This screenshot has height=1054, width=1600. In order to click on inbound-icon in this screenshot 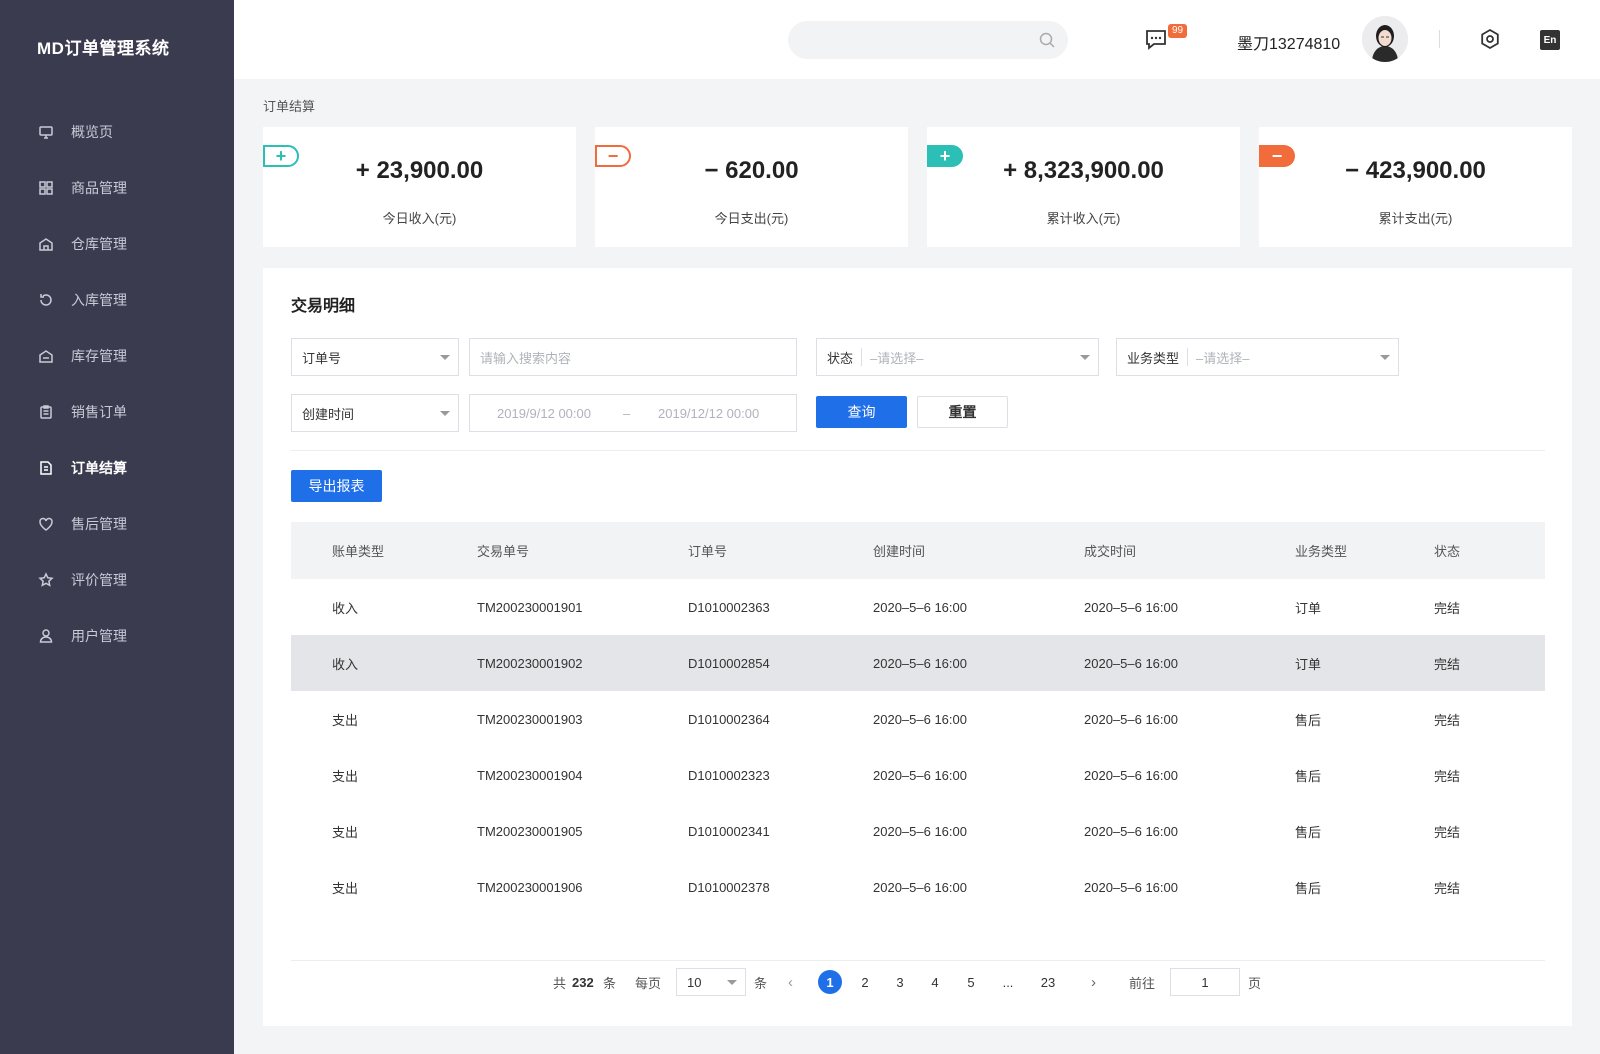, I will do `click(46, 300)`.